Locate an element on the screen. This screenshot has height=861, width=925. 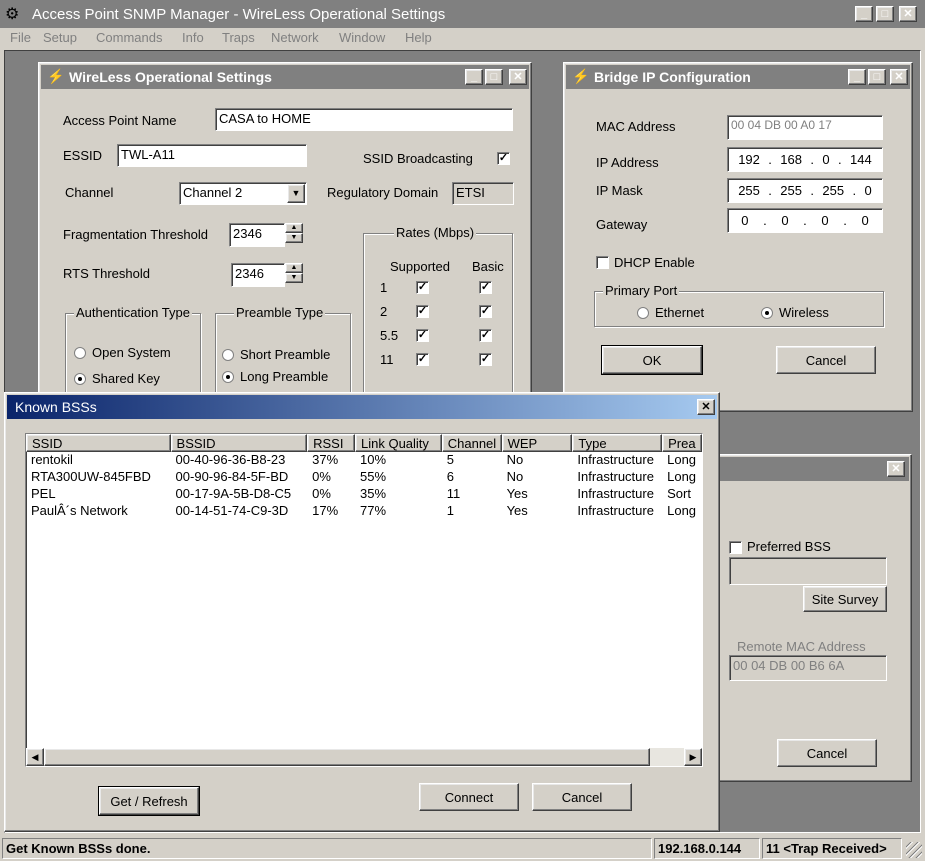
menu-network: Network is located at coordinates (295, 37).